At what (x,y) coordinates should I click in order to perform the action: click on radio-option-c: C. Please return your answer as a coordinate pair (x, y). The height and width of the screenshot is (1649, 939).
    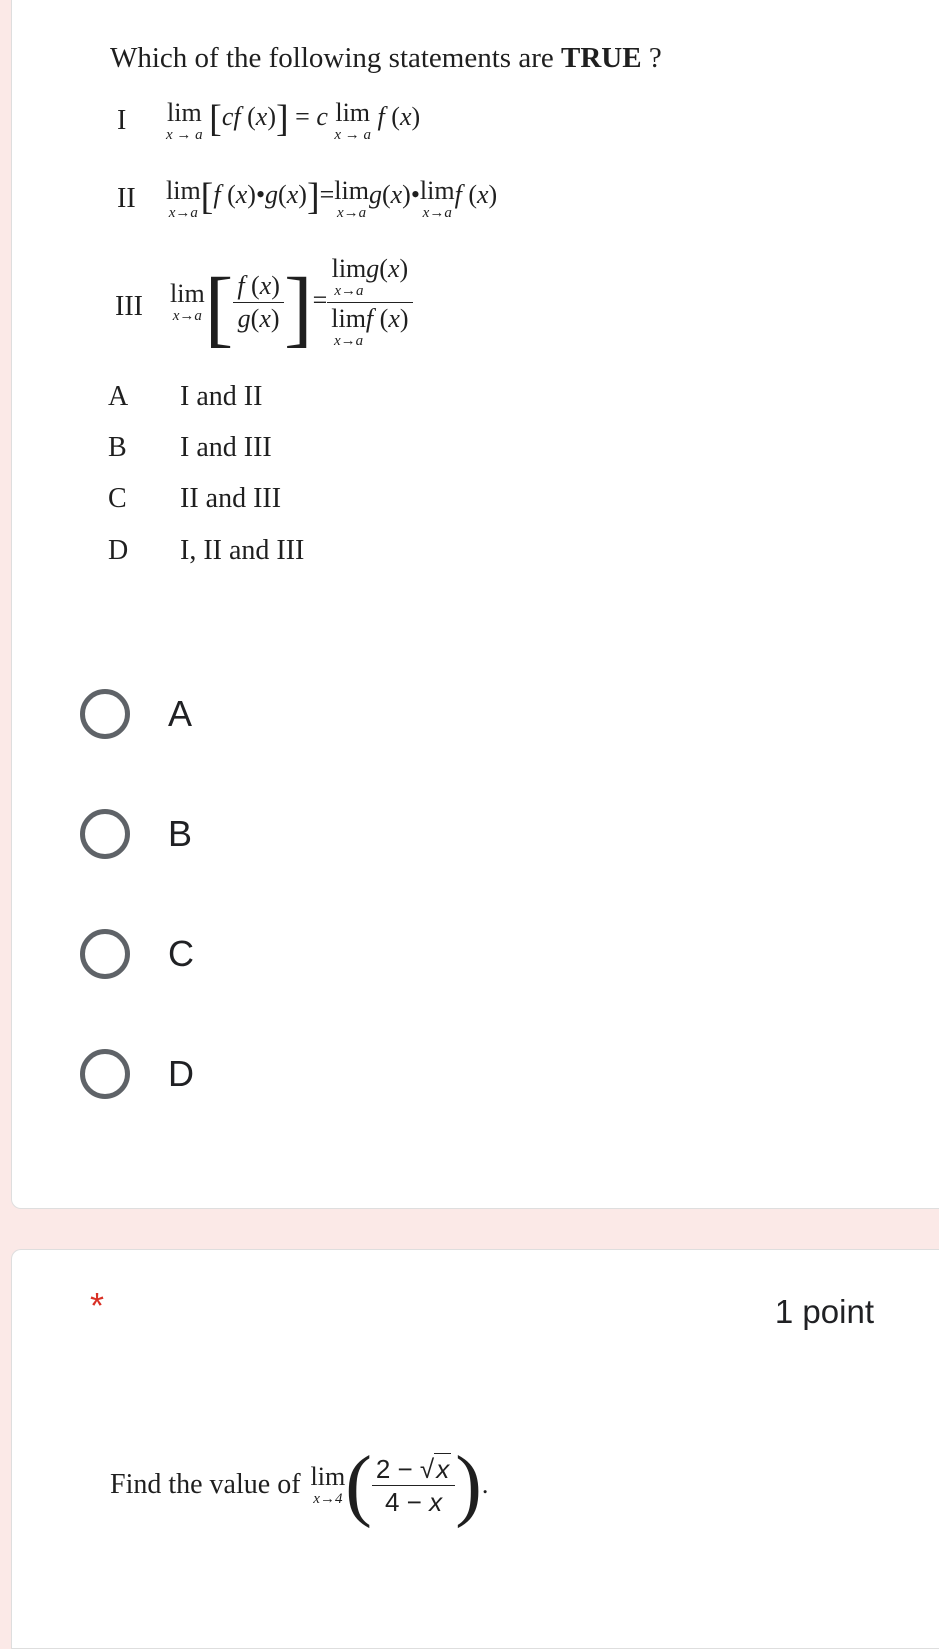
    Looking at the image, I should click on (137, 954).